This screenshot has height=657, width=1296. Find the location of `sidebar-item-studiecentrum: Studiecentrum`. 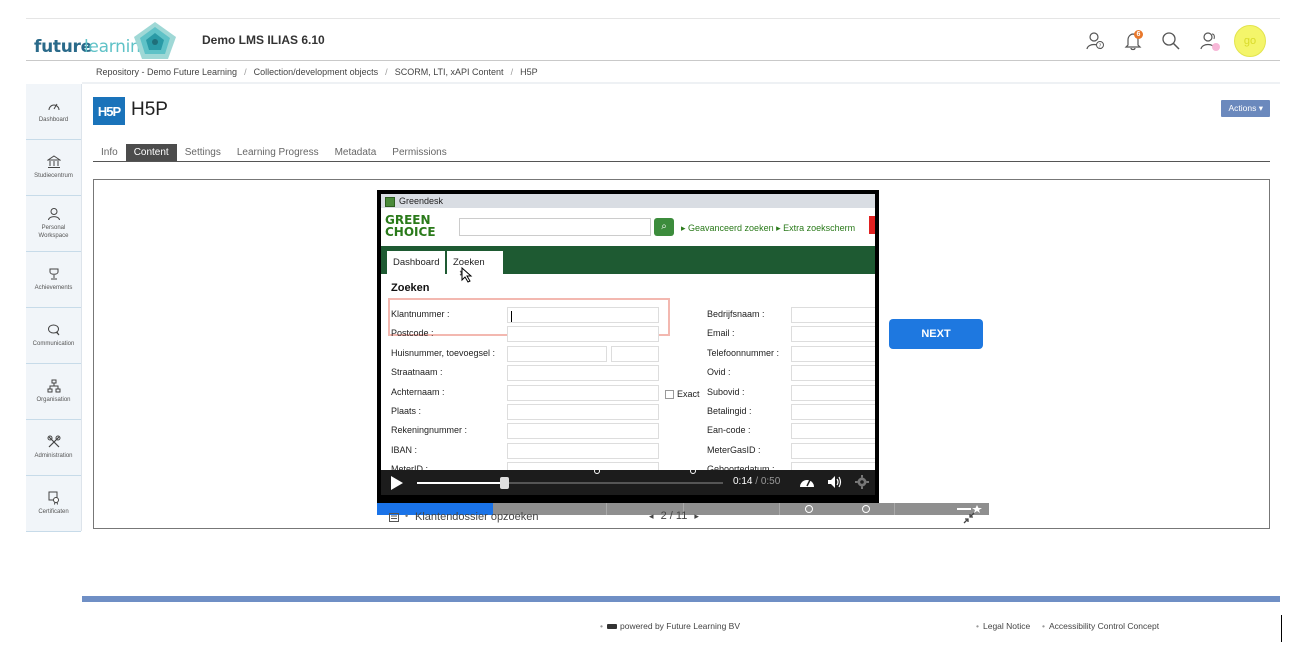

sidebar-item-studiecentrum: Studiecentrum is located at coordinates (53, 168).